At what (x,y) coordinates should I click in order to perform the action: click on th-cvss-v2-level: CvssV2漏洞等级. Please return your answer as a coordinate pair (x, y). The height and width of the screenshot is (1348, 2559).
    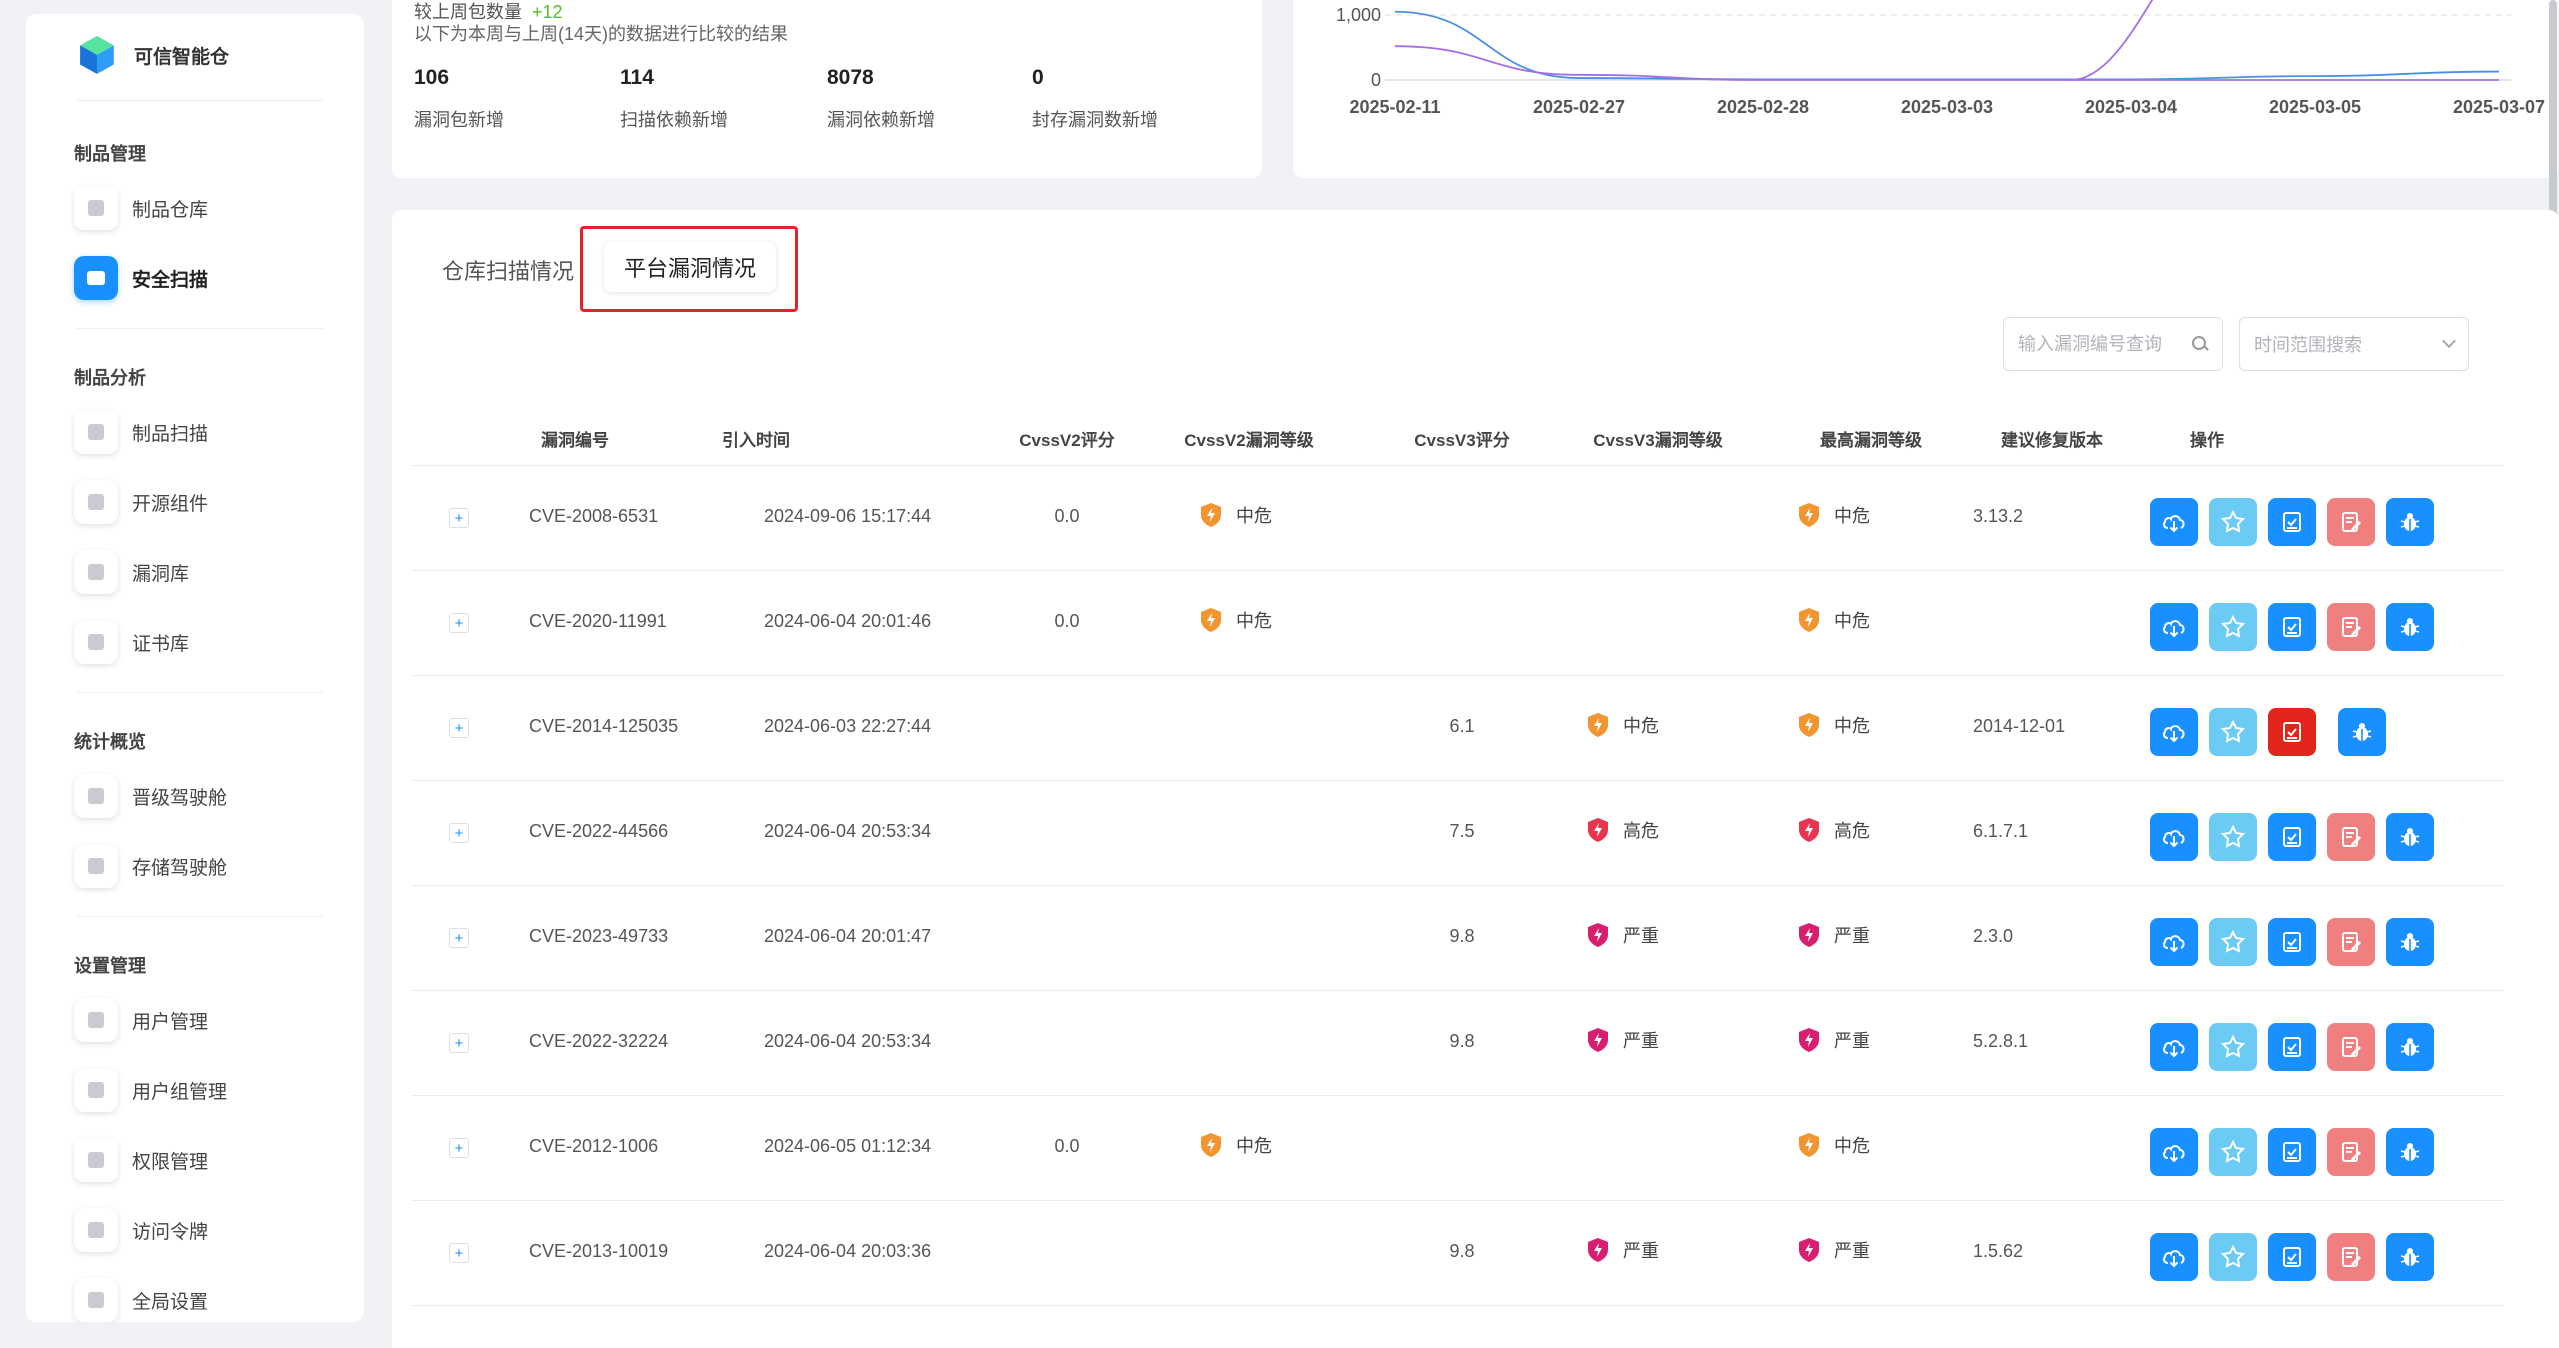
    Looking at the image, I should click on (1248, 438).